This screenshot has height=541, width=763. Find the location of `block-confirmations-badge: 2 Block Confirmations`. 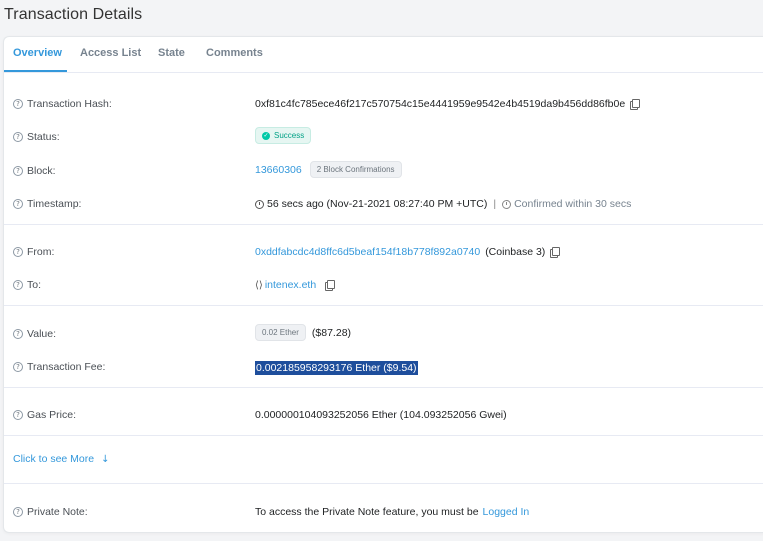

block-confirmations-badge: 2 Block Confirmations is located at coordinates (355, 169).